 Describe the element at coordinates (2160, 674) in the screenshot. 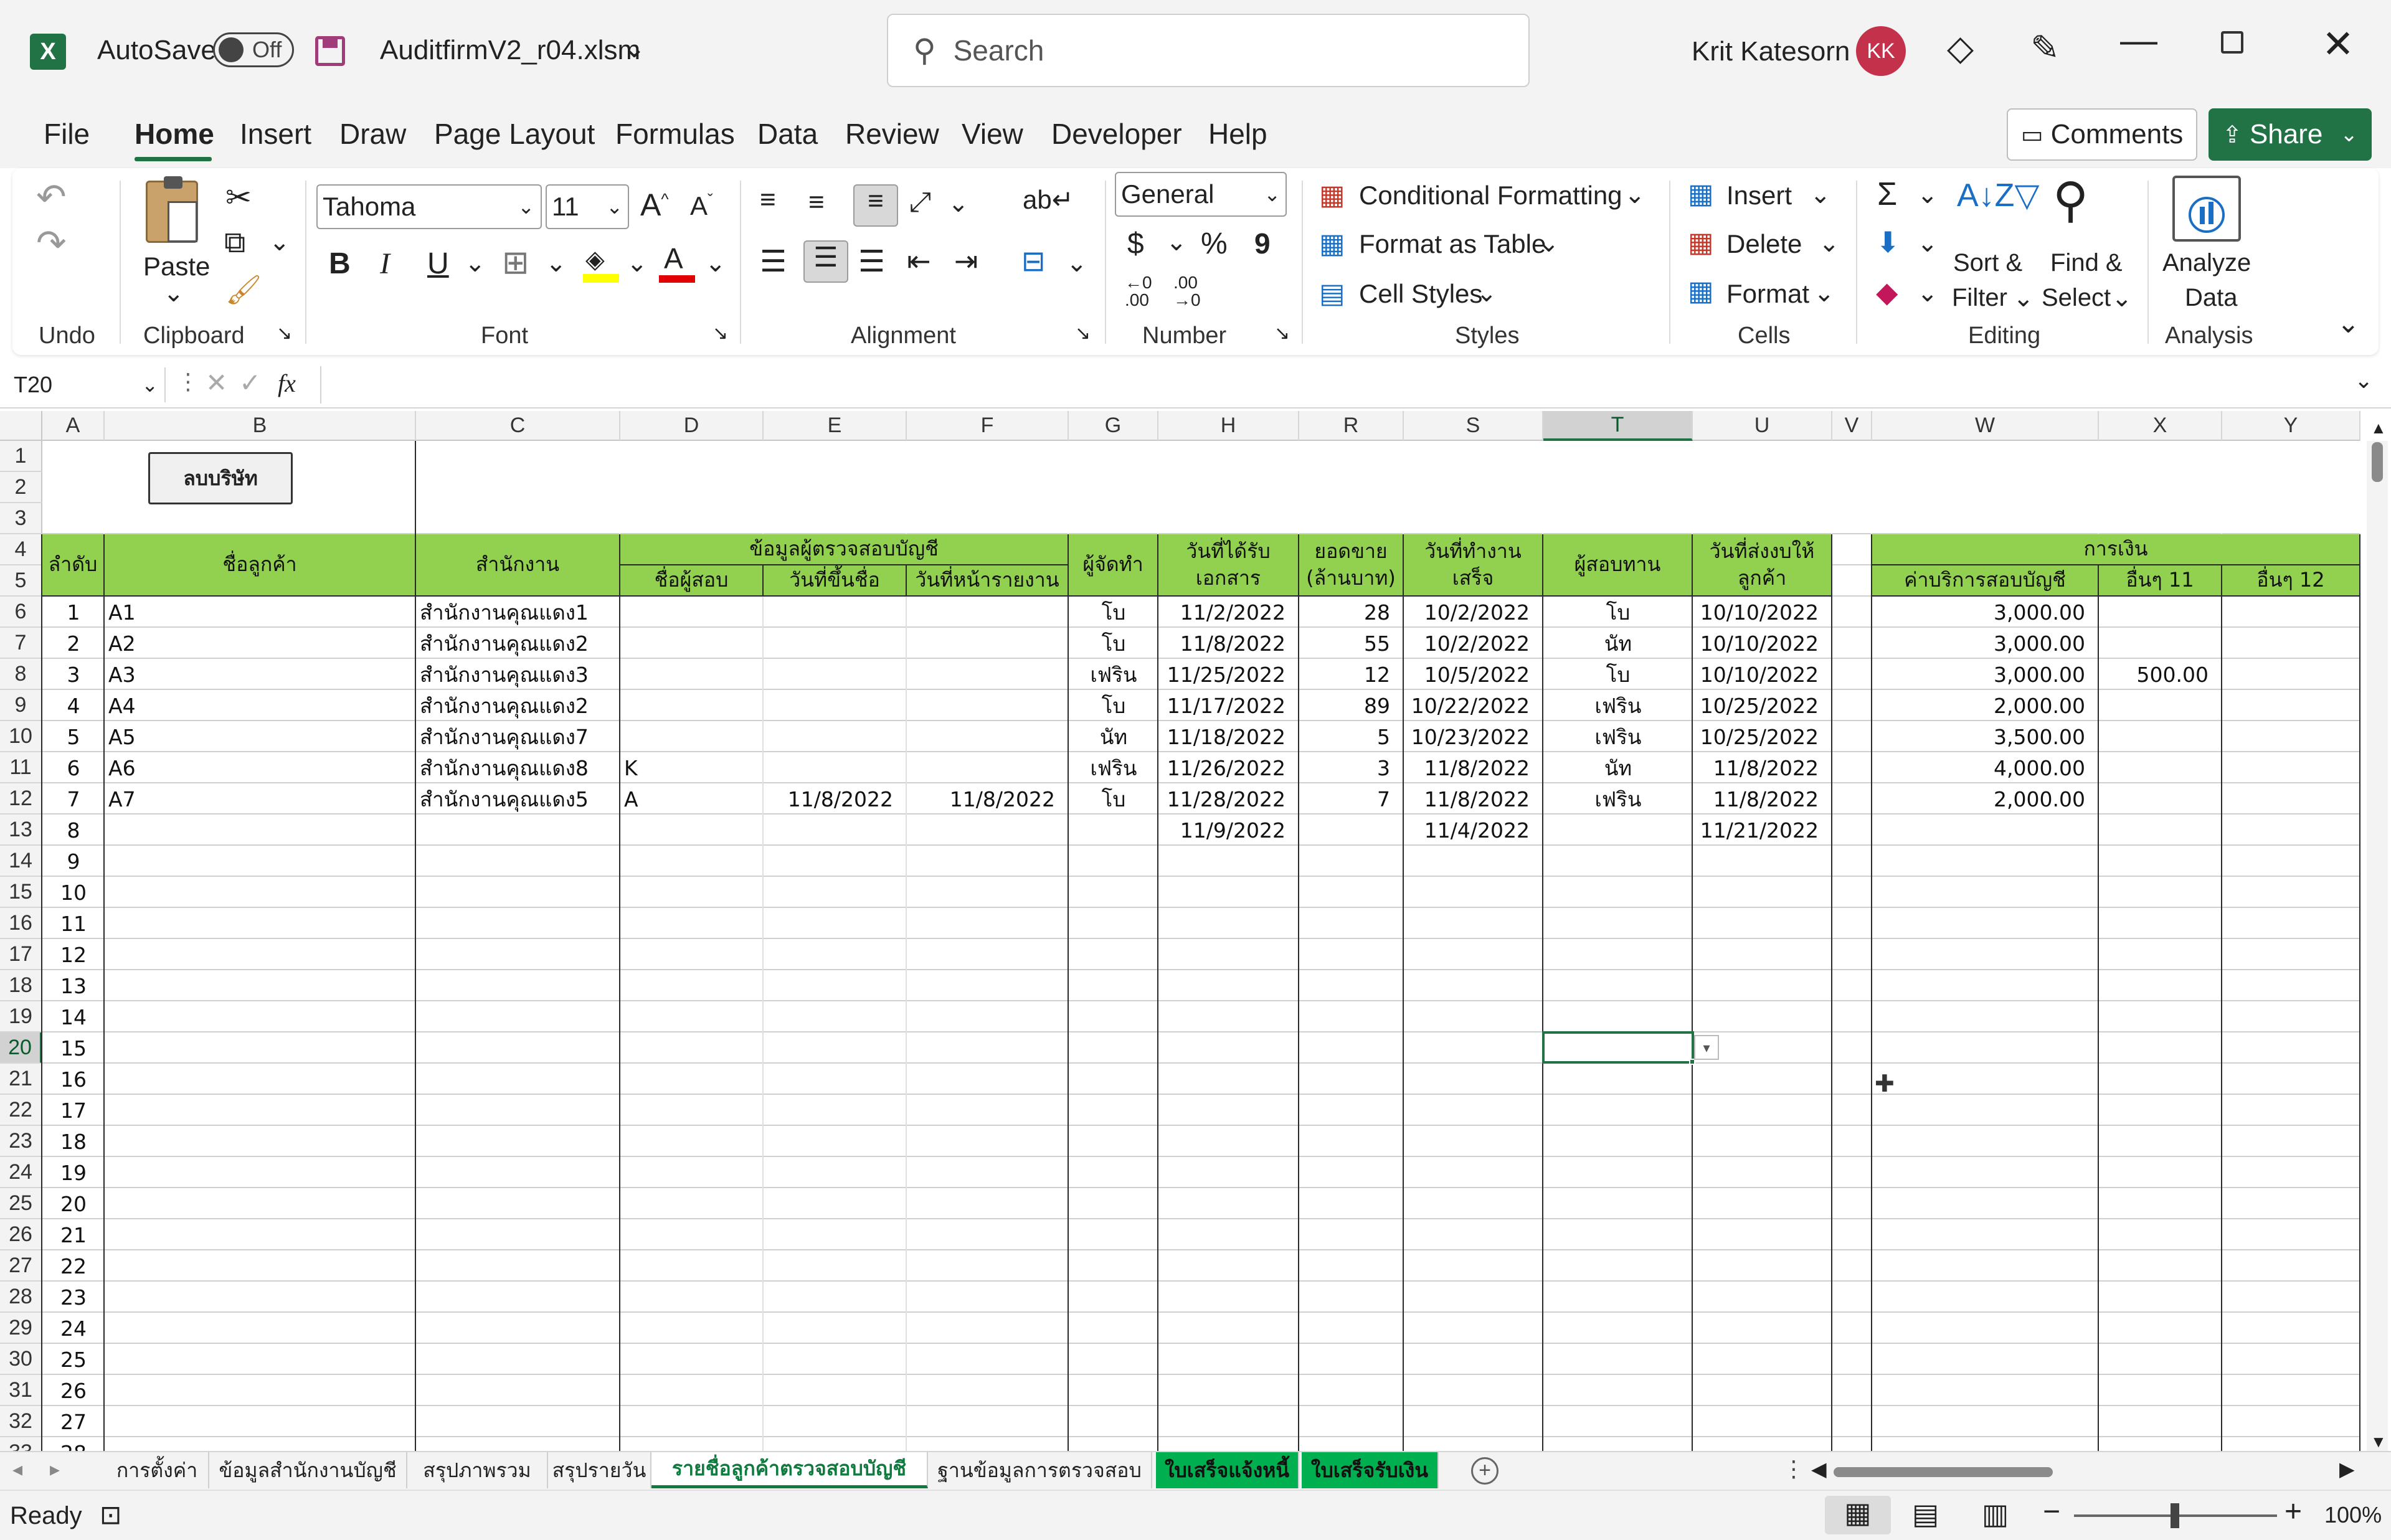

I see `cell-o11: 500.00` at that location.